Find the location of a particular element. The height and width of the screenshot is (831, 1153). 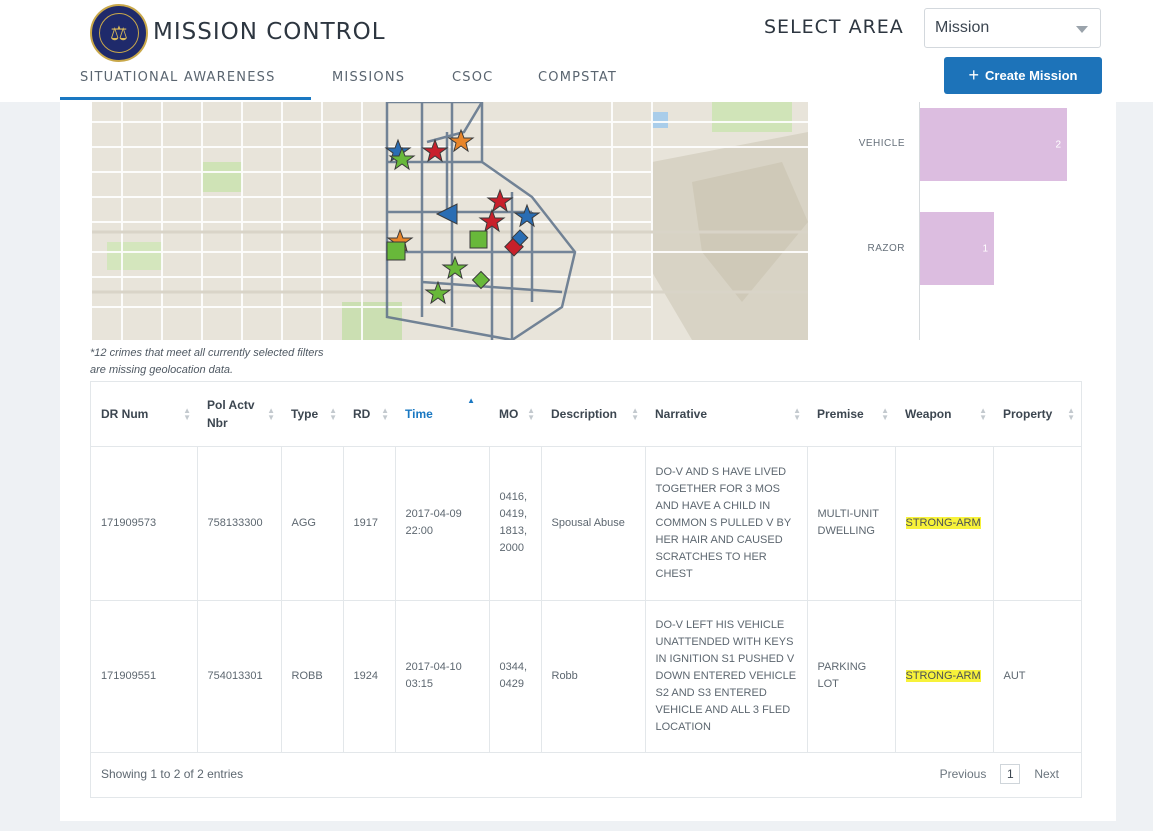

previous-page-button: Previous is located at coordinates (963, 774).